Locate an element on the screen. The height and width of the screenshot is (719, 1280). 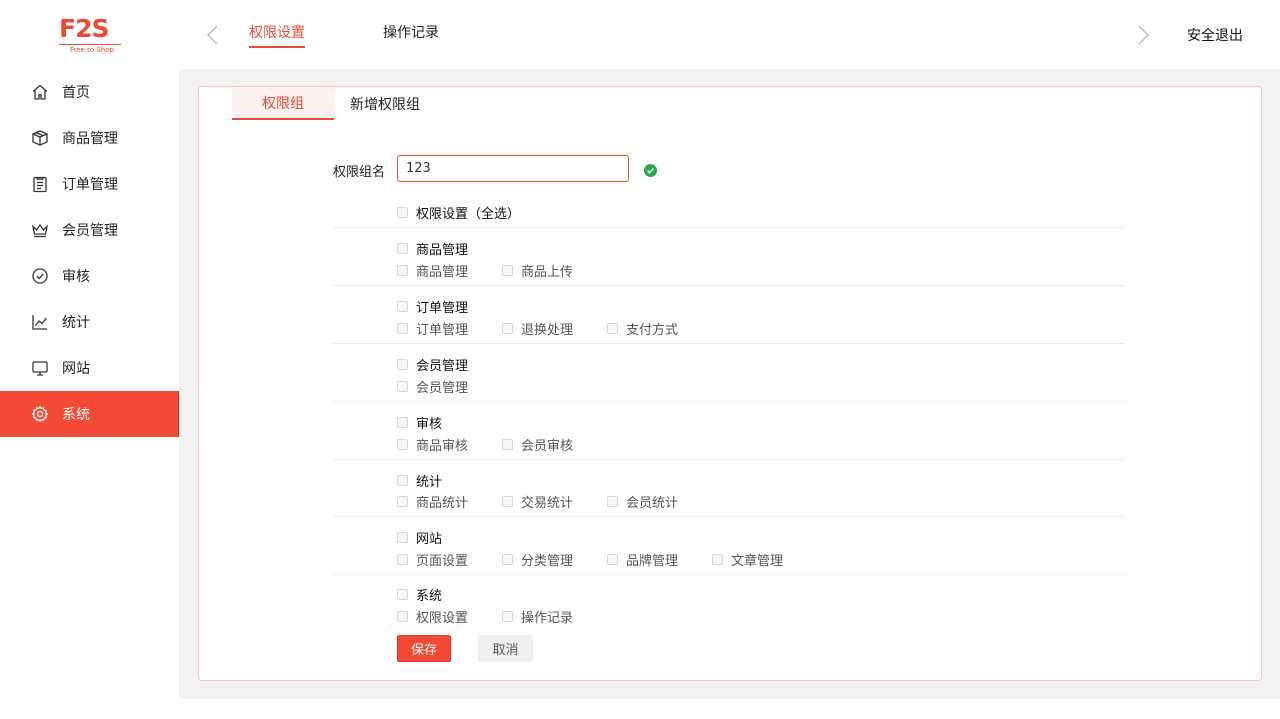
child-checkbox: 权限设置 is located at coordinates (449, 616).